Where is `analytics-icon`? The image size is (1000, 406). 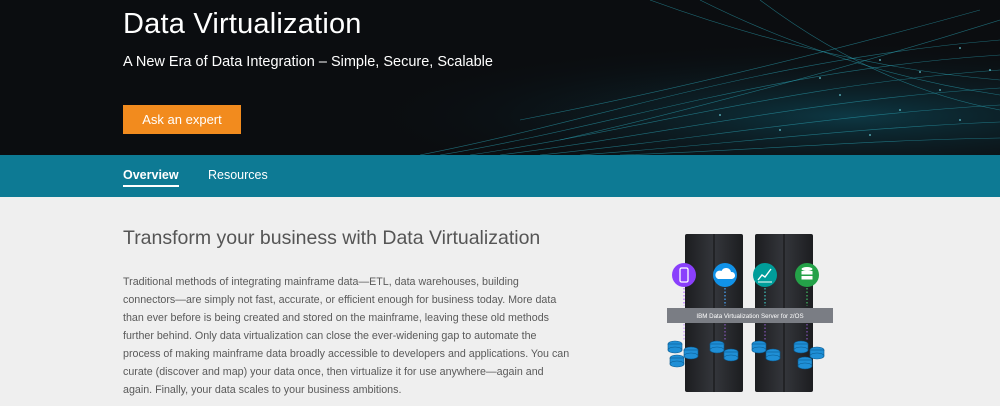 analytics-icon is located at coordinates (765, 275).